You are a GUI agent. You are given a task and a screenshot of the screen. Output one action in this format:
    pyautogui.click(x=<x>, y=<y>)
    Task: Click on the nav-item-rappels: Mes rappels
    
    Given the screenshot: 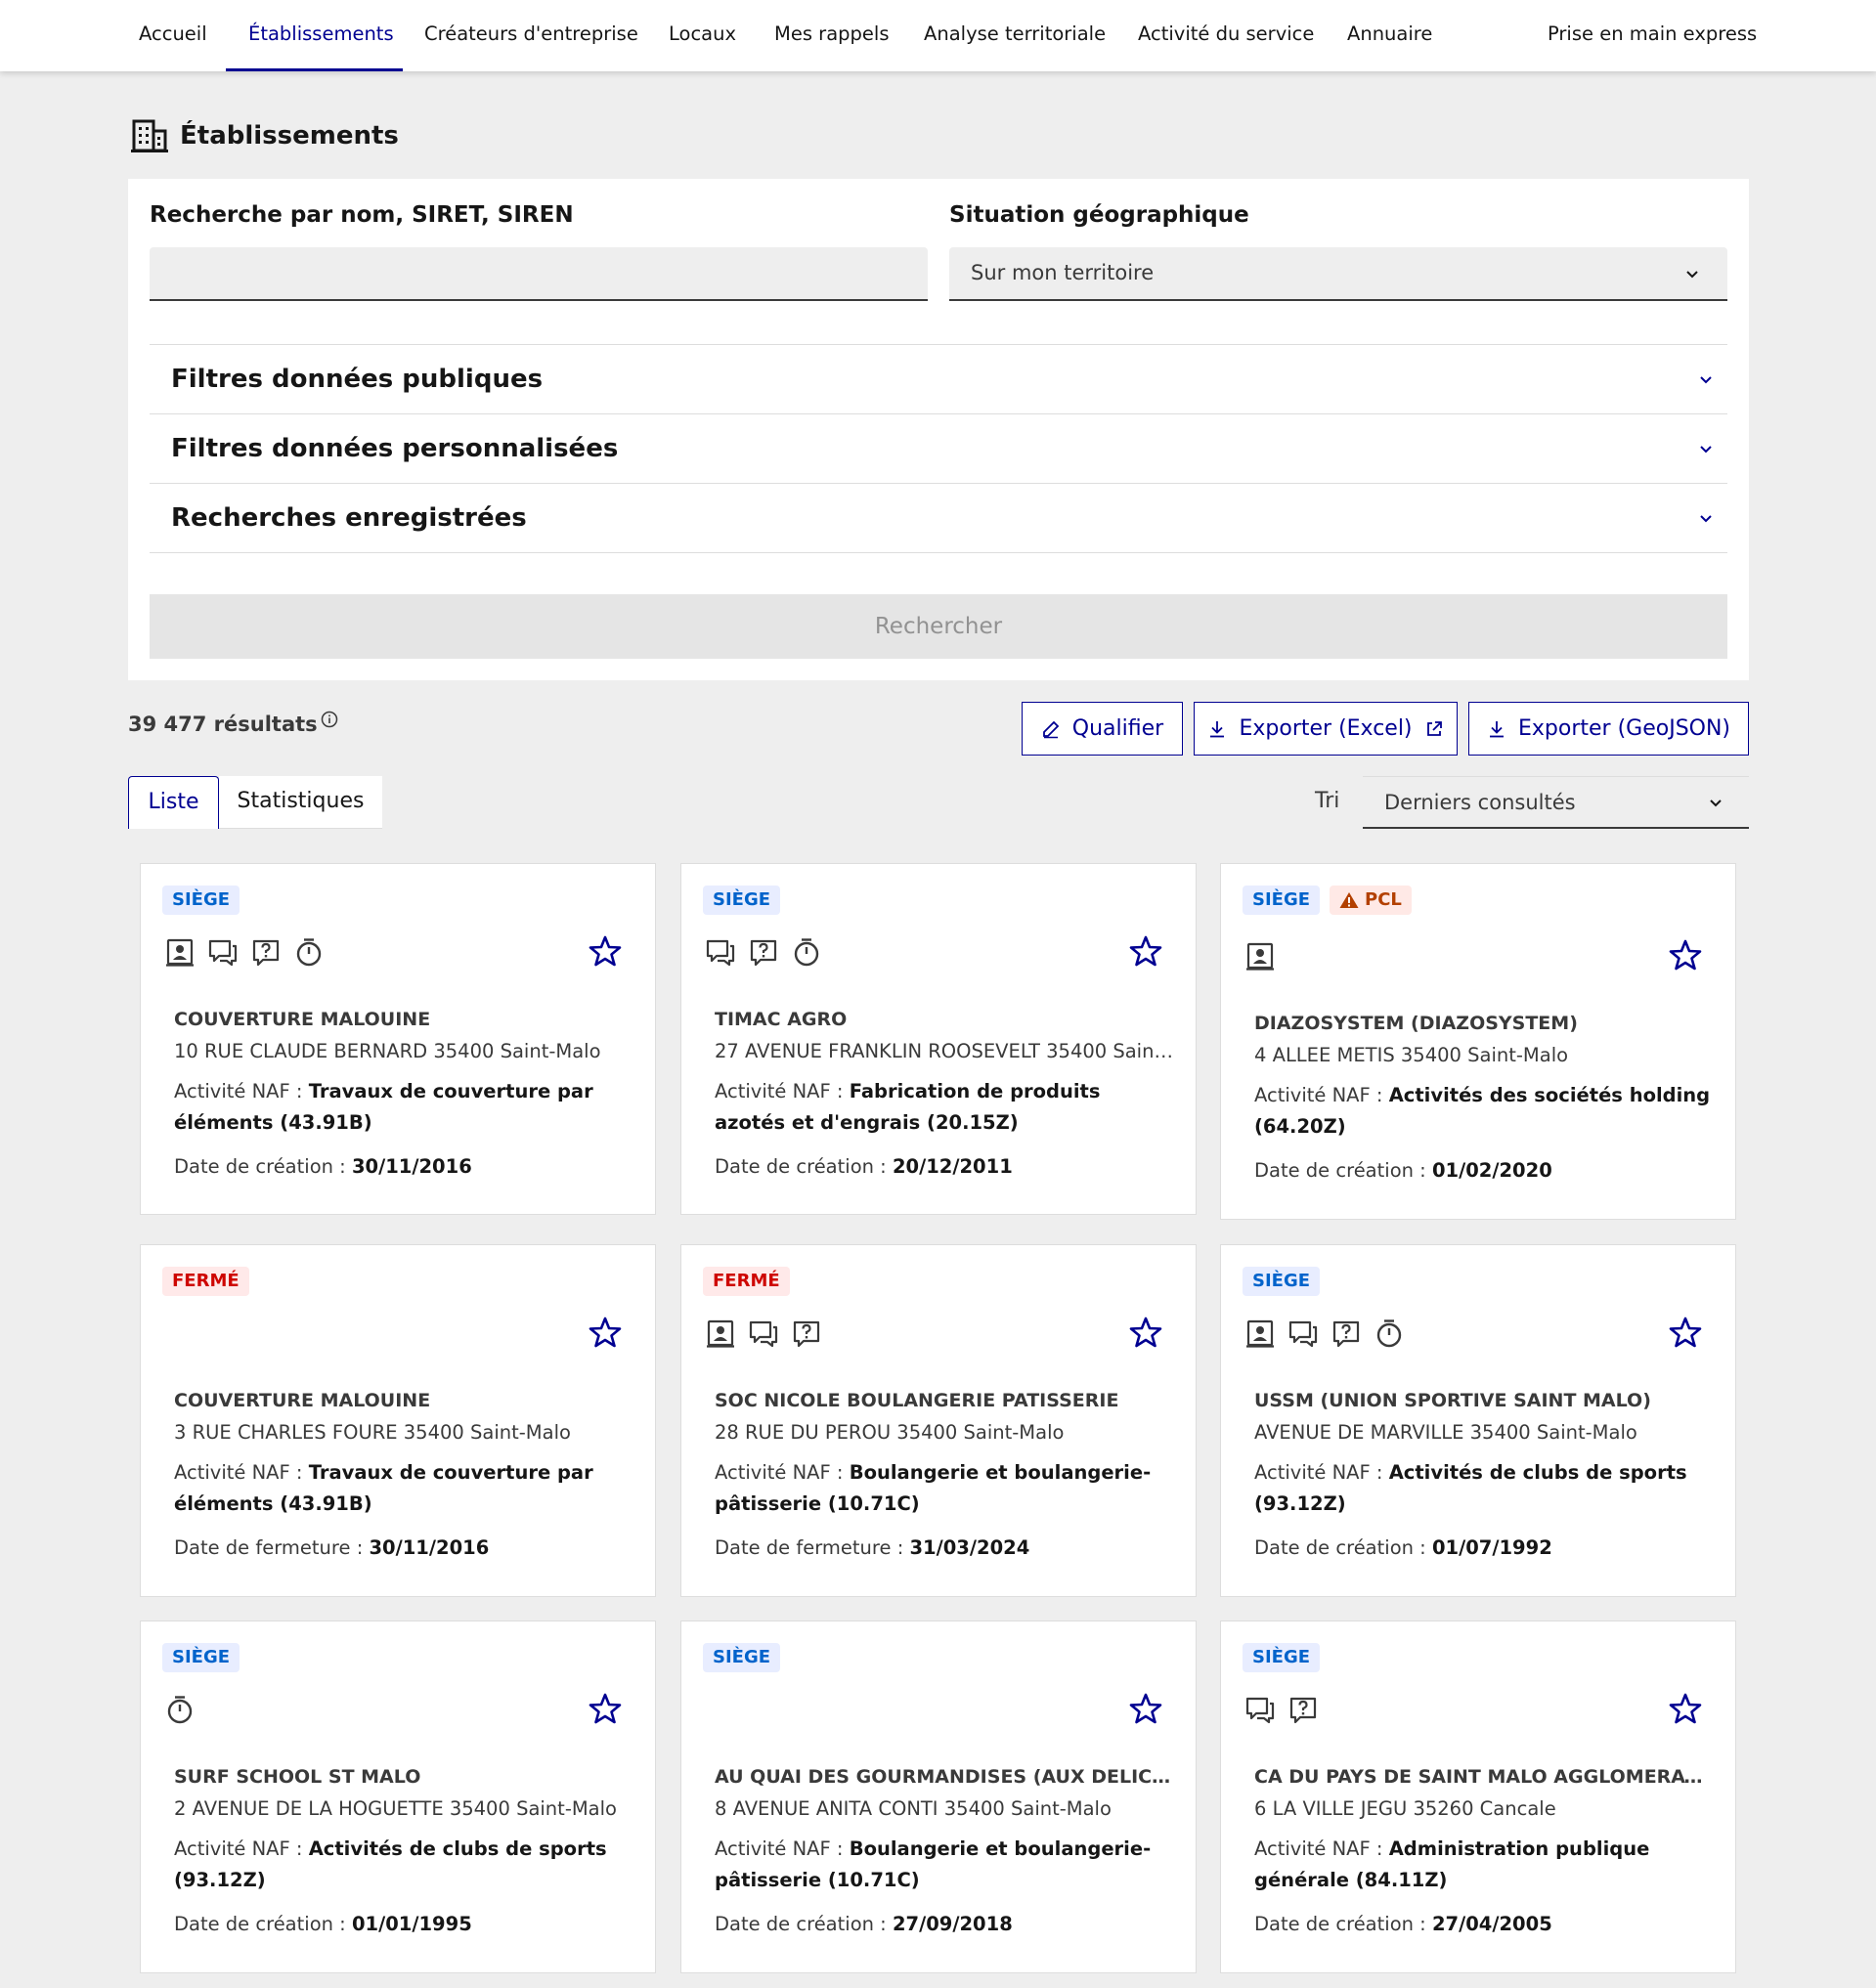 What is the action you would take?
    pyautogui.click(x=831, y=36)
    